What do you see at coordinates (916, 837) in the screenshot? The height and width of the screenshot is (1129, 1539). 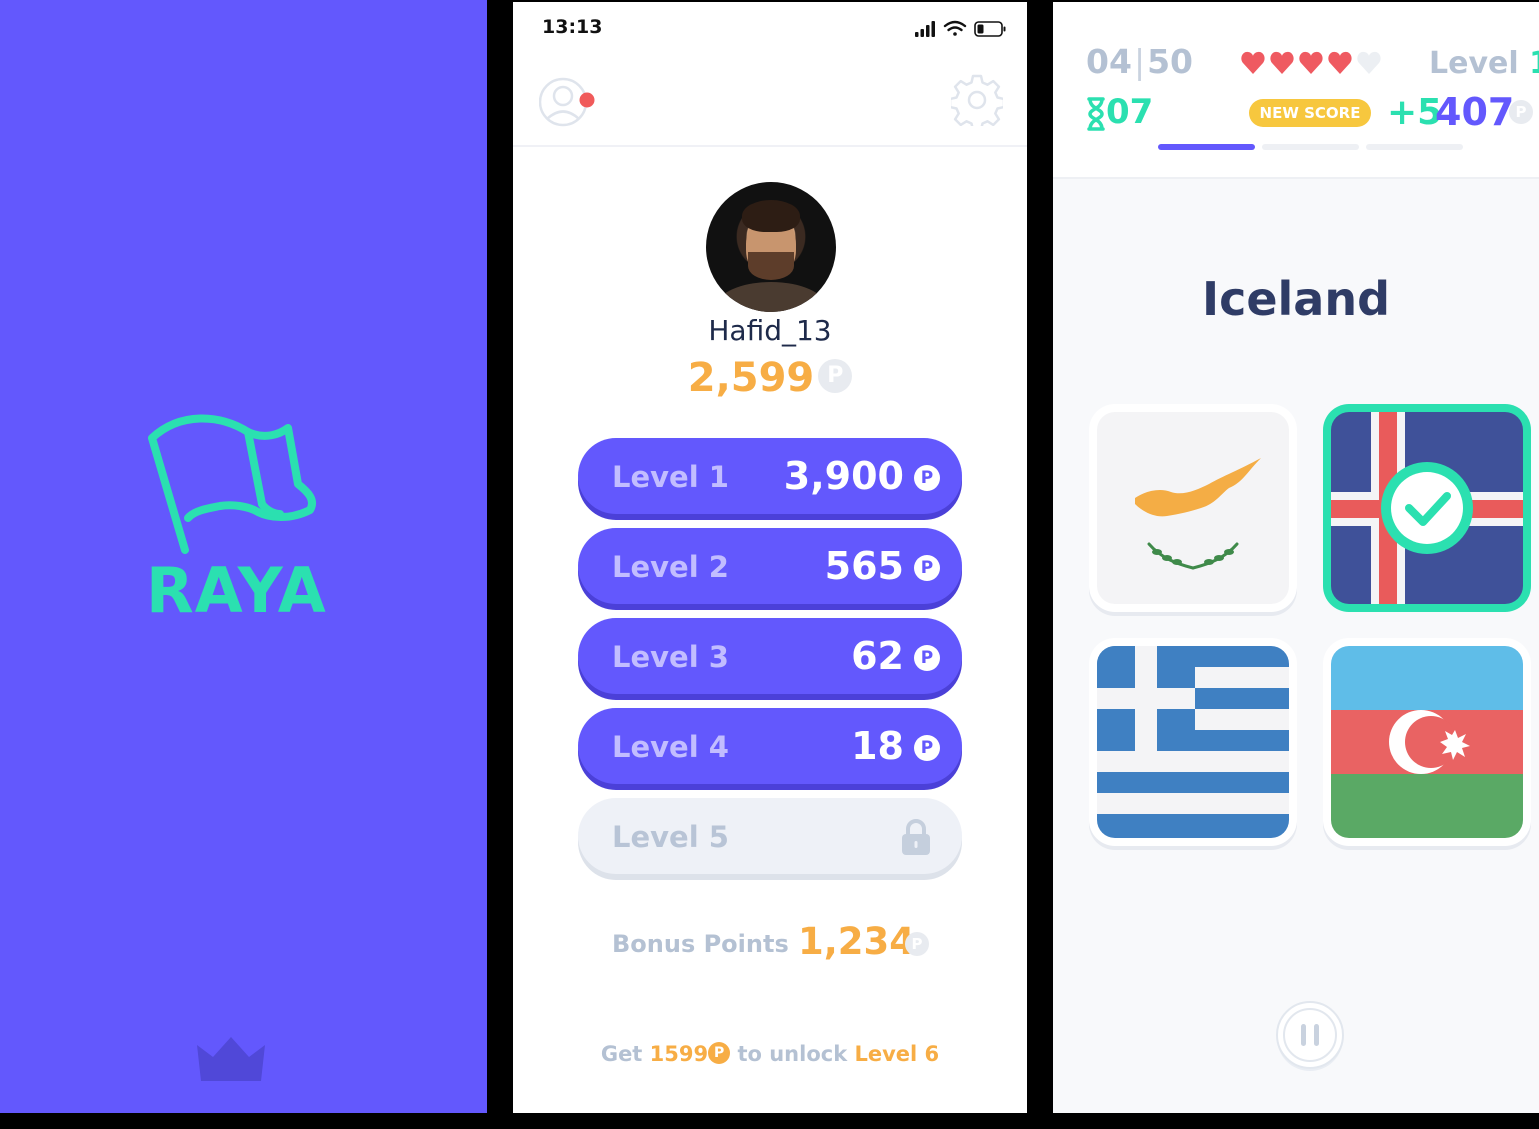 I see `lock-icon` at bounding box center [916, 837].